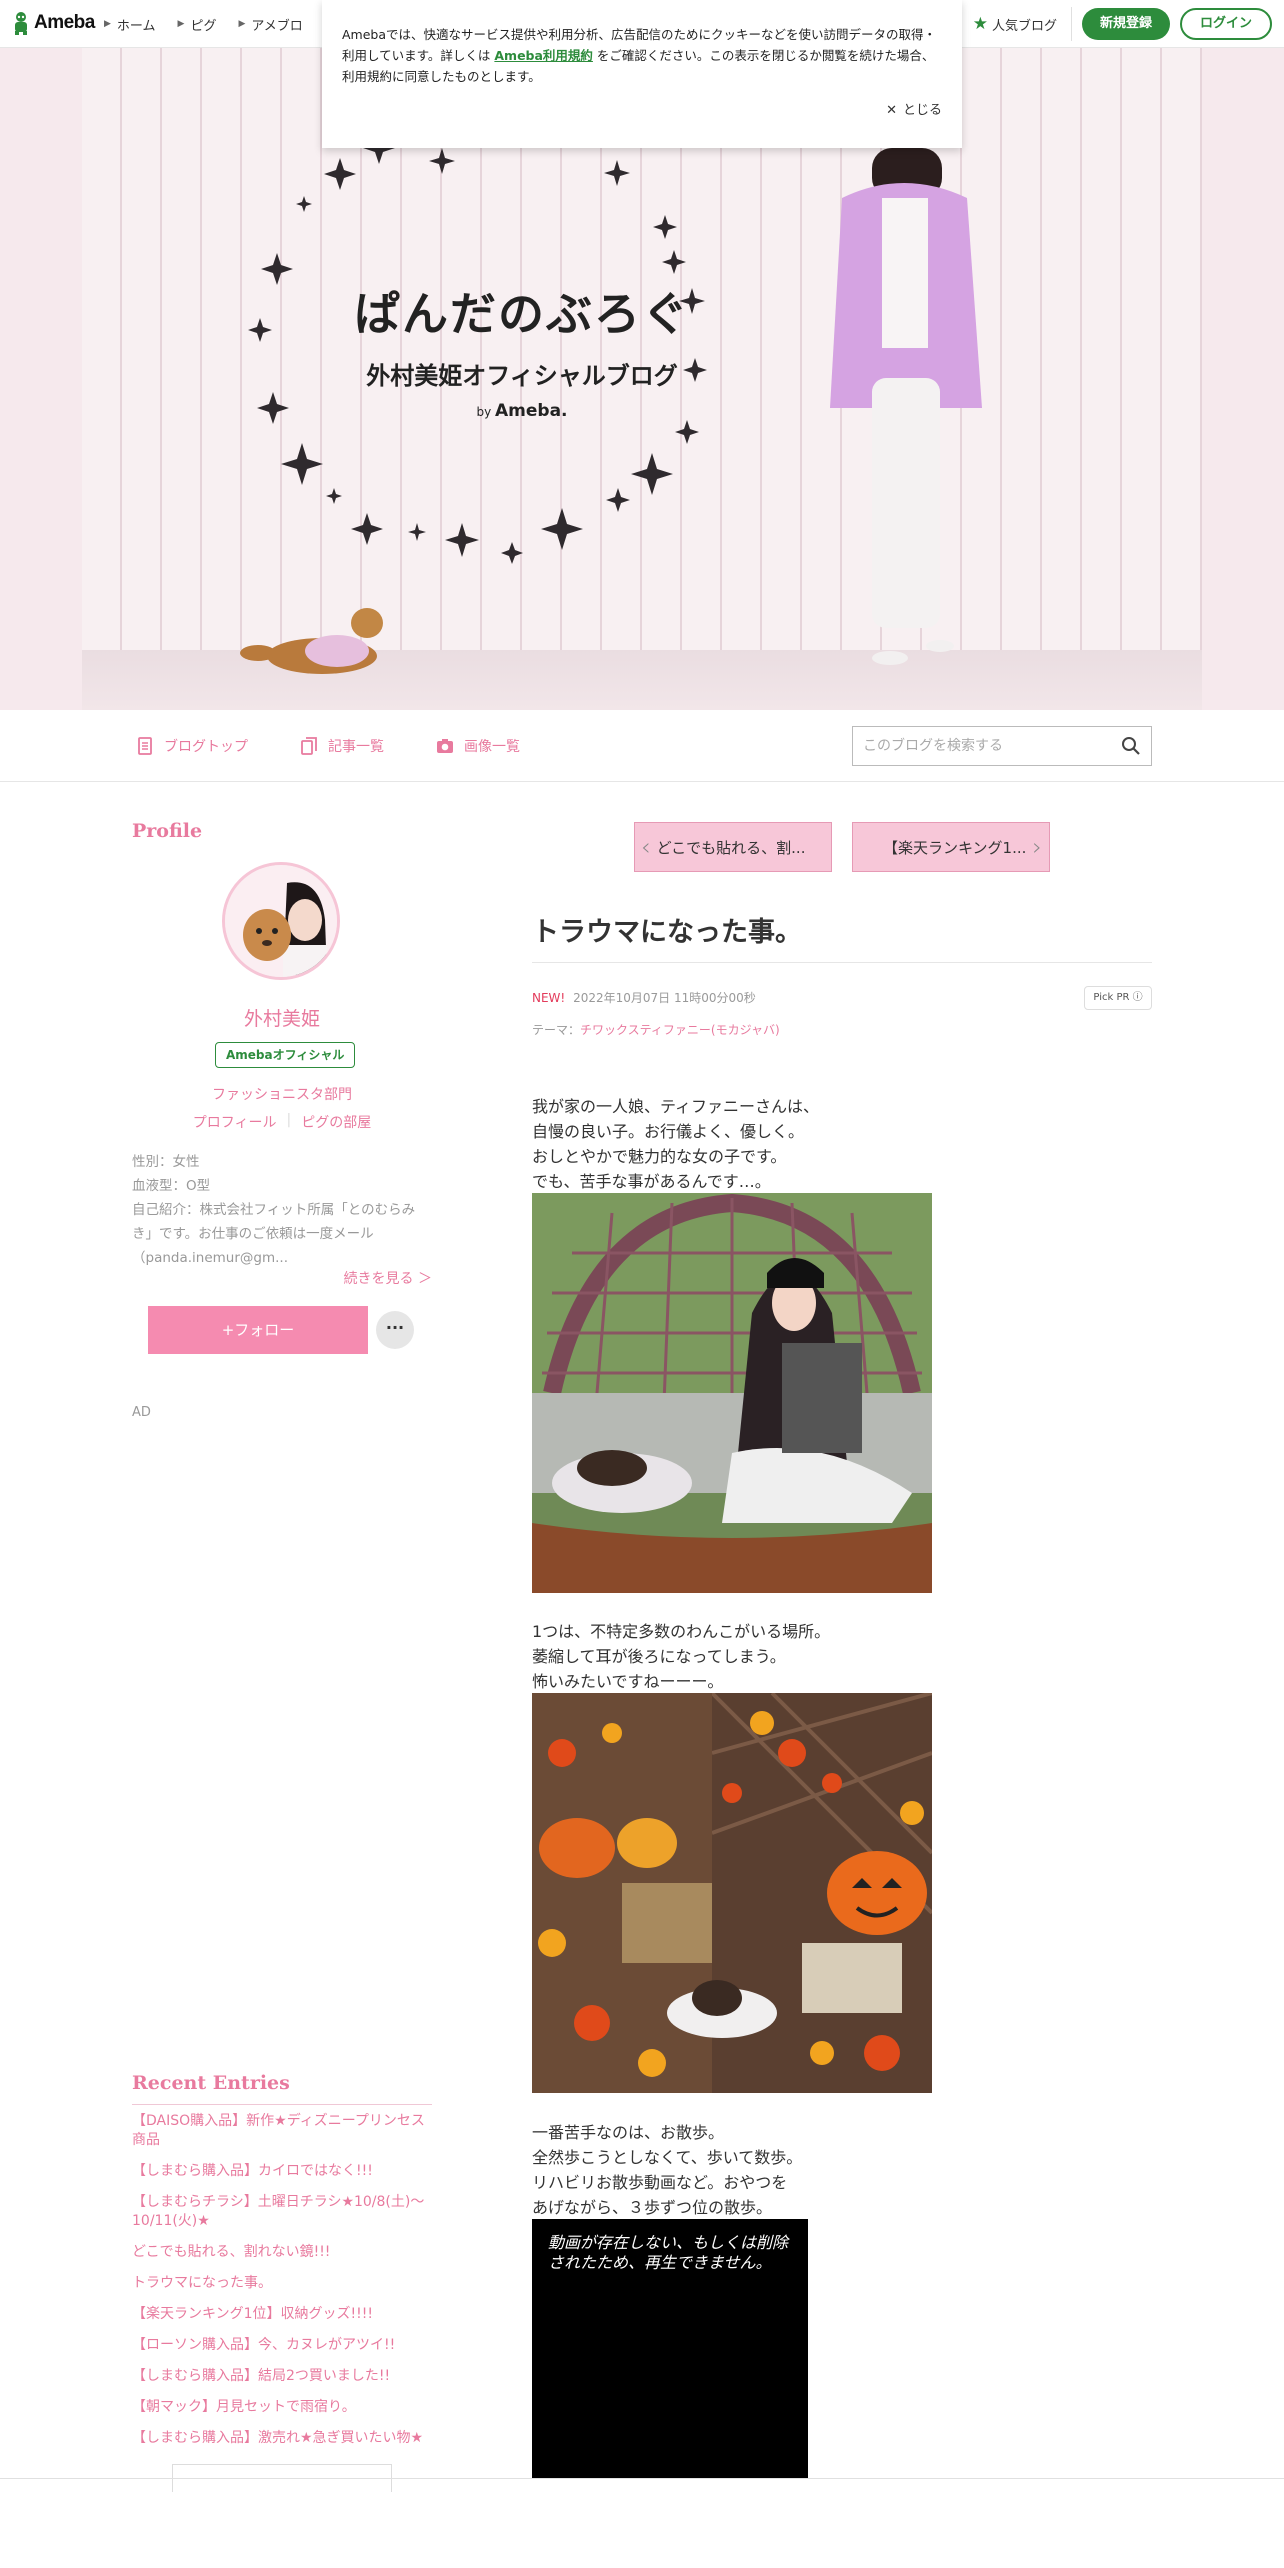 The width and height of the screenshot is (1284, 2568). I want to click on recent-entry: 【朝マック】月見セットで雨宿り。, so click(282, 2407).